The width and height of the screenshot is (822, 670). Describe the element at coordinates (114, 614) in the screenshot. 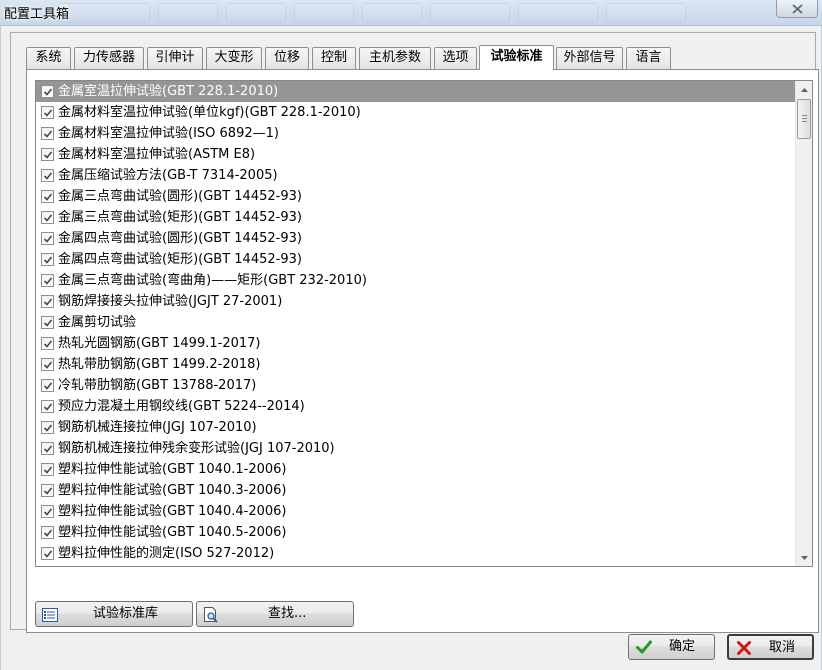

I see `standards-library-button: 试验标准库` at that location.